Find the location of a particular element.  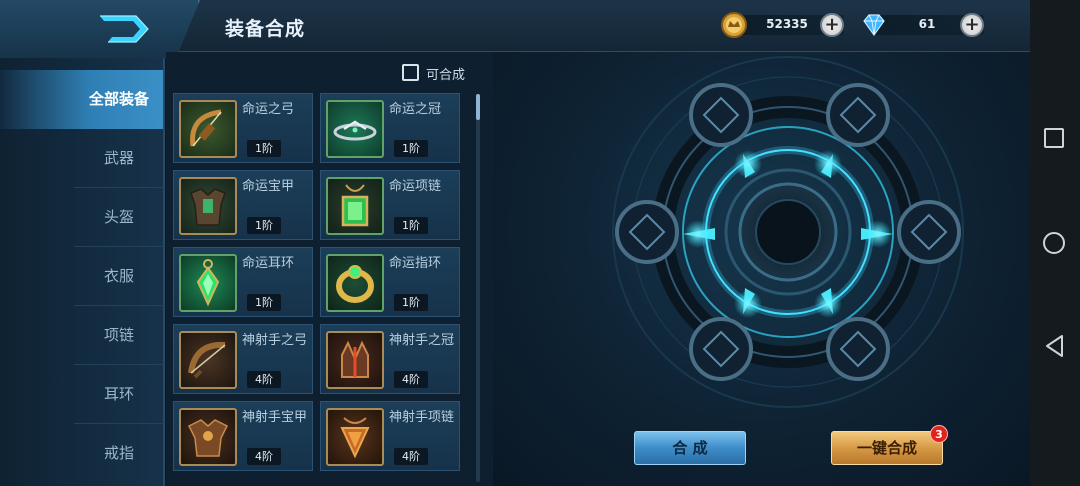

item-name: 命运宝甲 is located at coordinates (268, 186).